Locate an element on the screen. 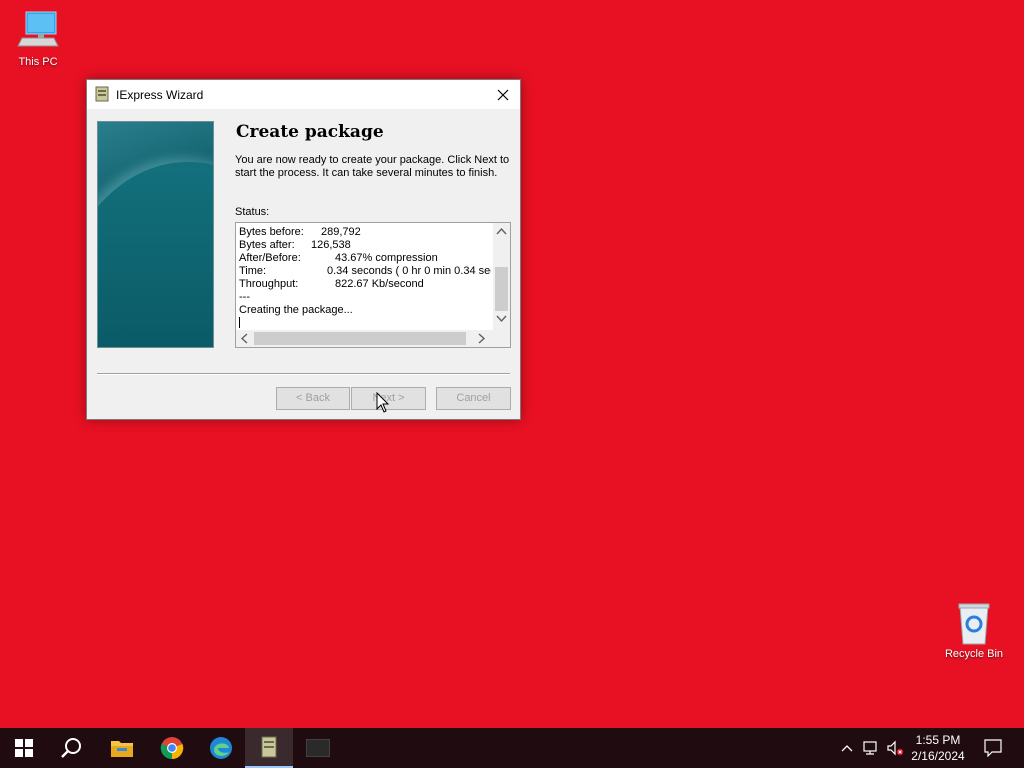  vertical-scroll-thumb is located at coordinates (501, 289).